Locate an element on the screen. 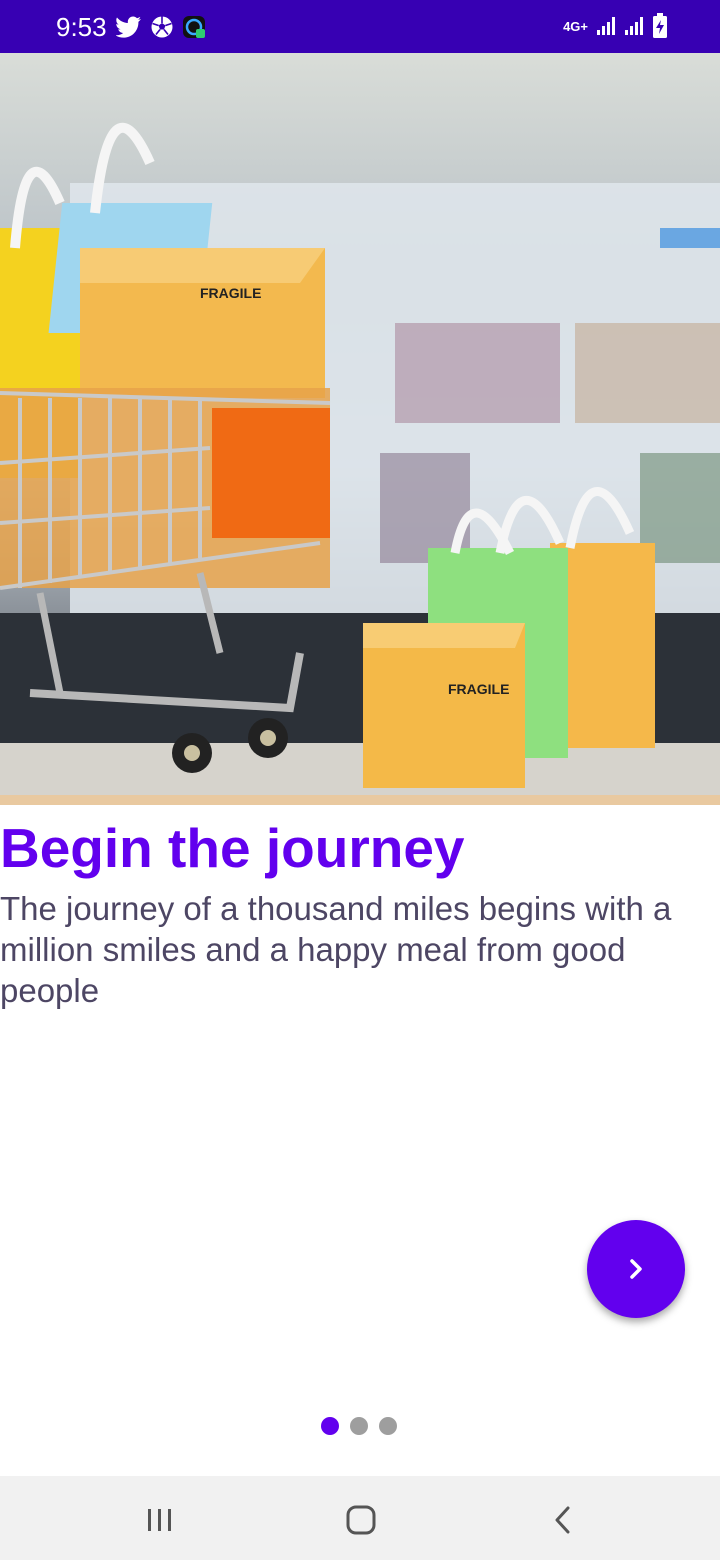  navigation-bar is located at coordinates (360, 1518).